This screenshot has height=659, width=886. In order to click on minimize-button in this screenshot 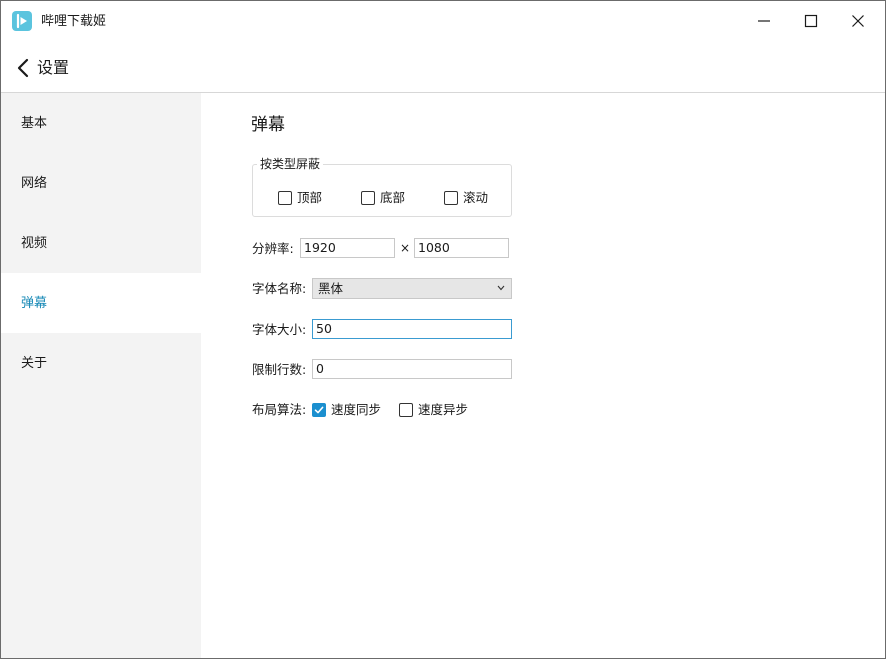, I will do `click(764, 21)`.